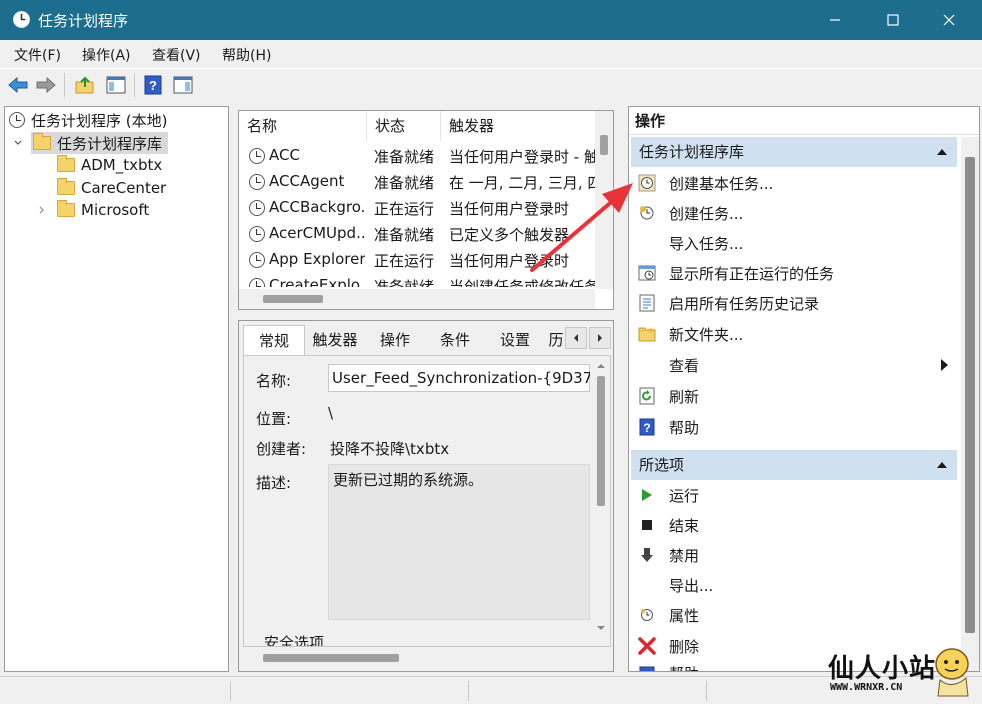 This screenshot has width=982, height=704. What do you see at coordinates (153, 85) in the screenshot?
I see `help-button: ?` at bounding box center [153, 85].